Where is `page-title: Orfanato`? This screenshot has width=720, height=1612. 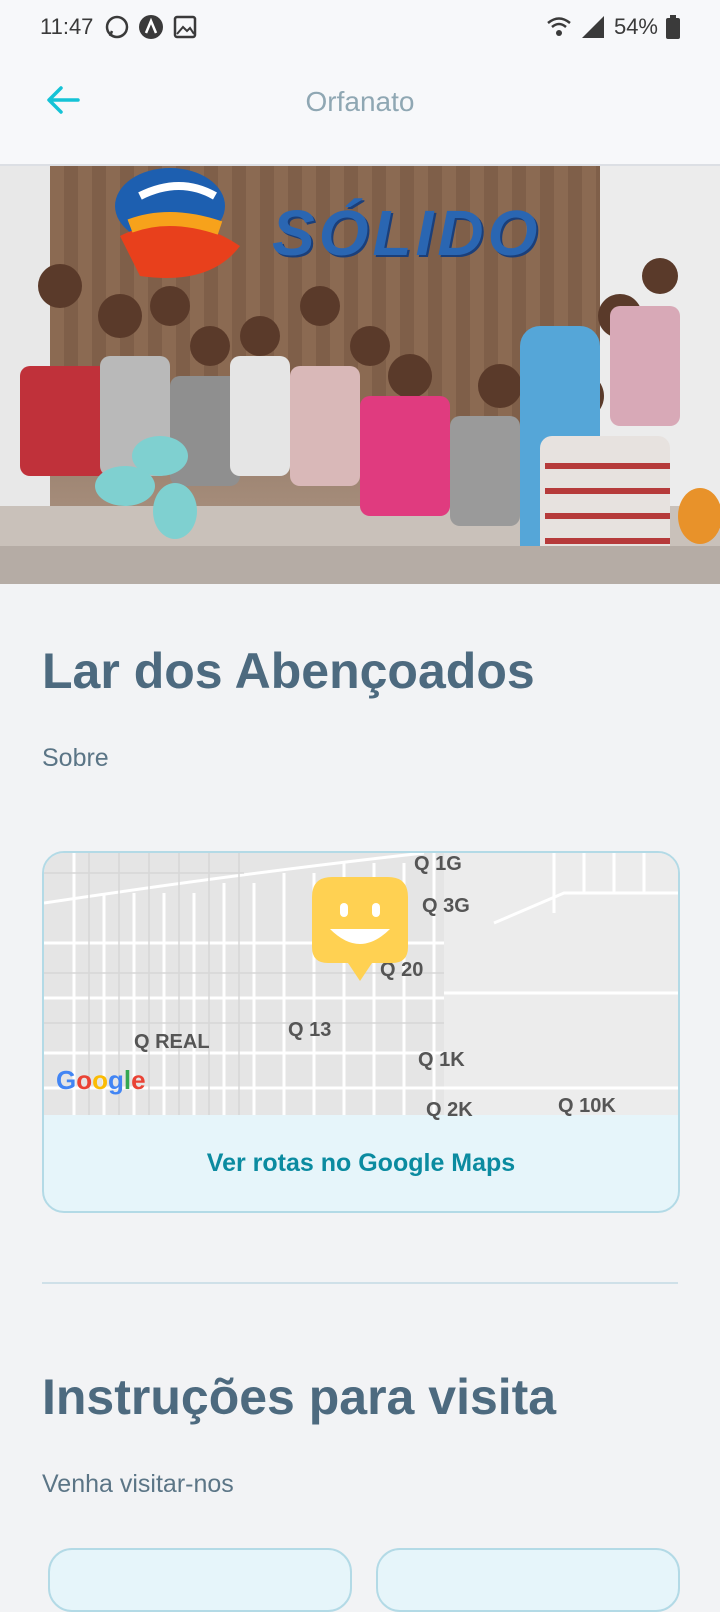 page-title: Orfanato is located at coordinates (360, 101).